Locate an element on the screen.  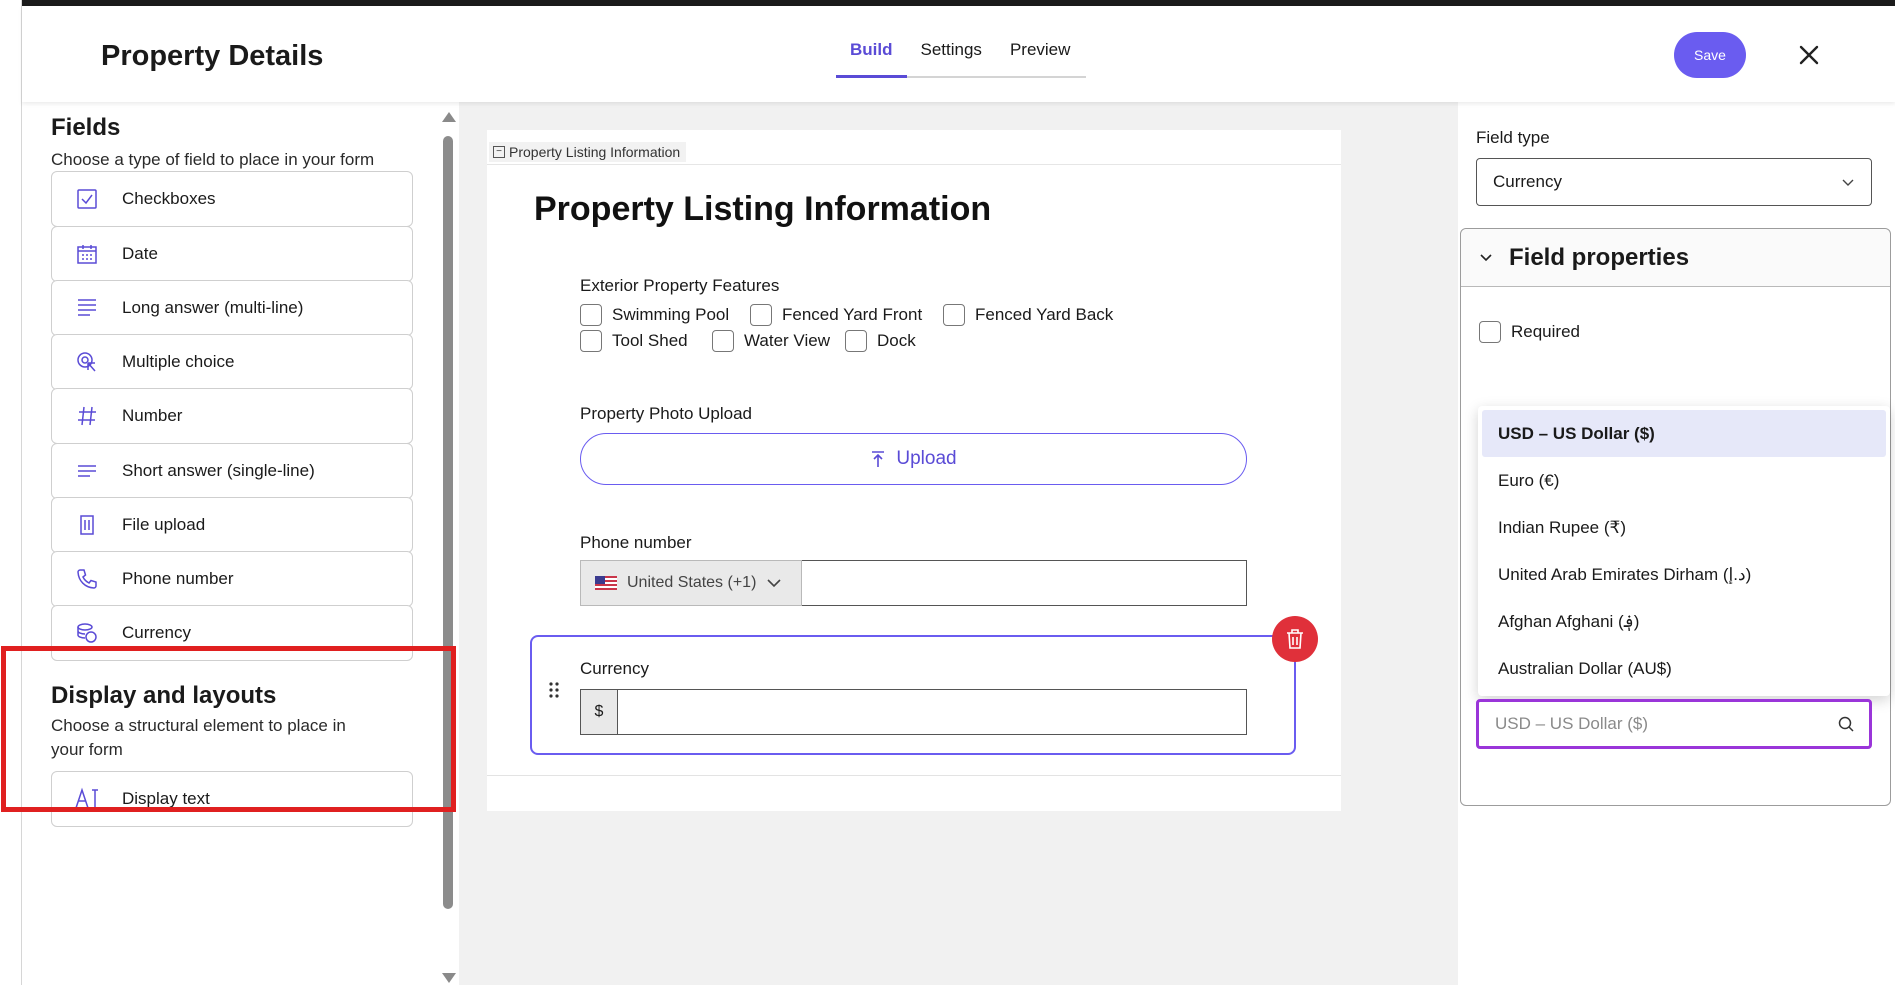
currency-option: Afghan Afghani (؋) is located at coordinates (1684, 621).